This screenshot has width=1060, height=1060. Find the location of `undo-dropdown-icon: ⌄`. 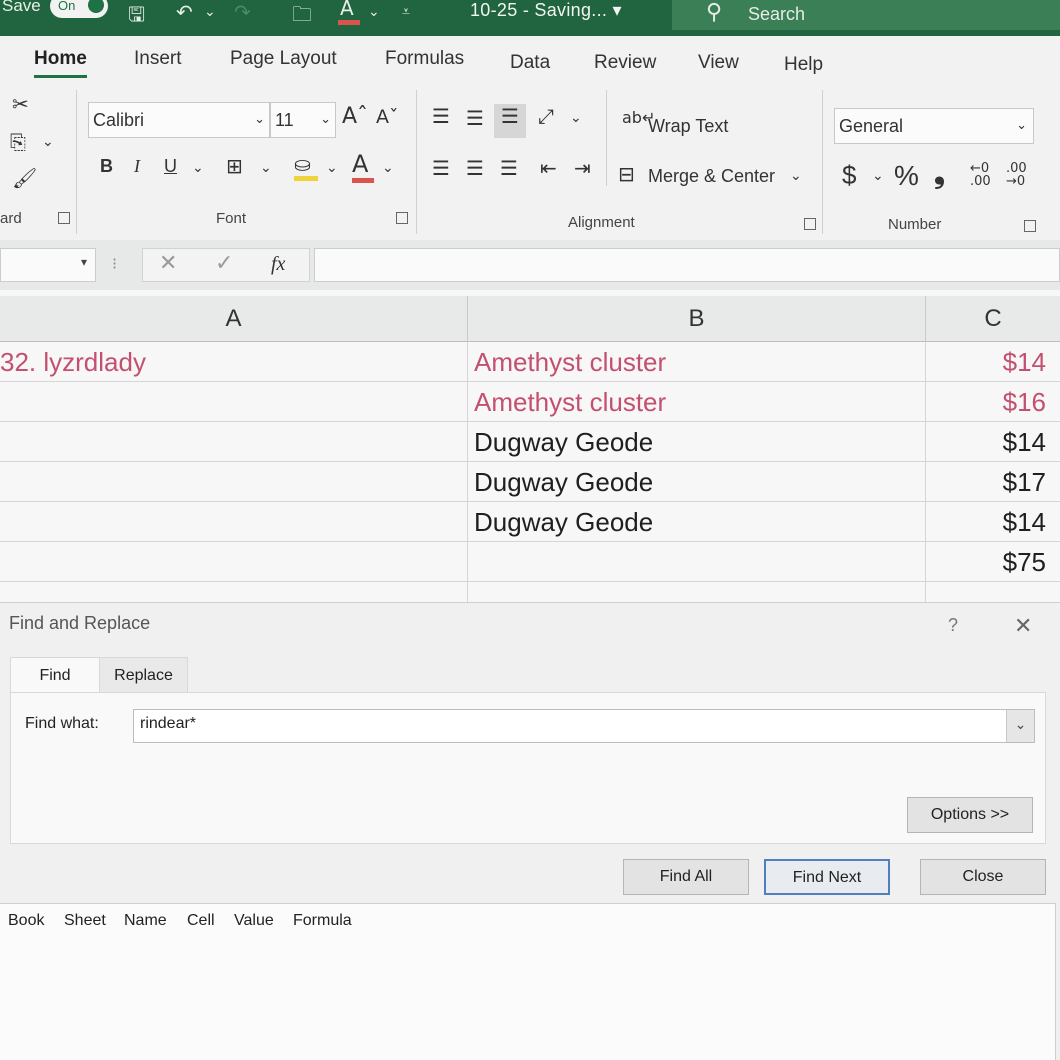

undo-dropdown-icon: ⌄ is located at coordinates (210, 12).